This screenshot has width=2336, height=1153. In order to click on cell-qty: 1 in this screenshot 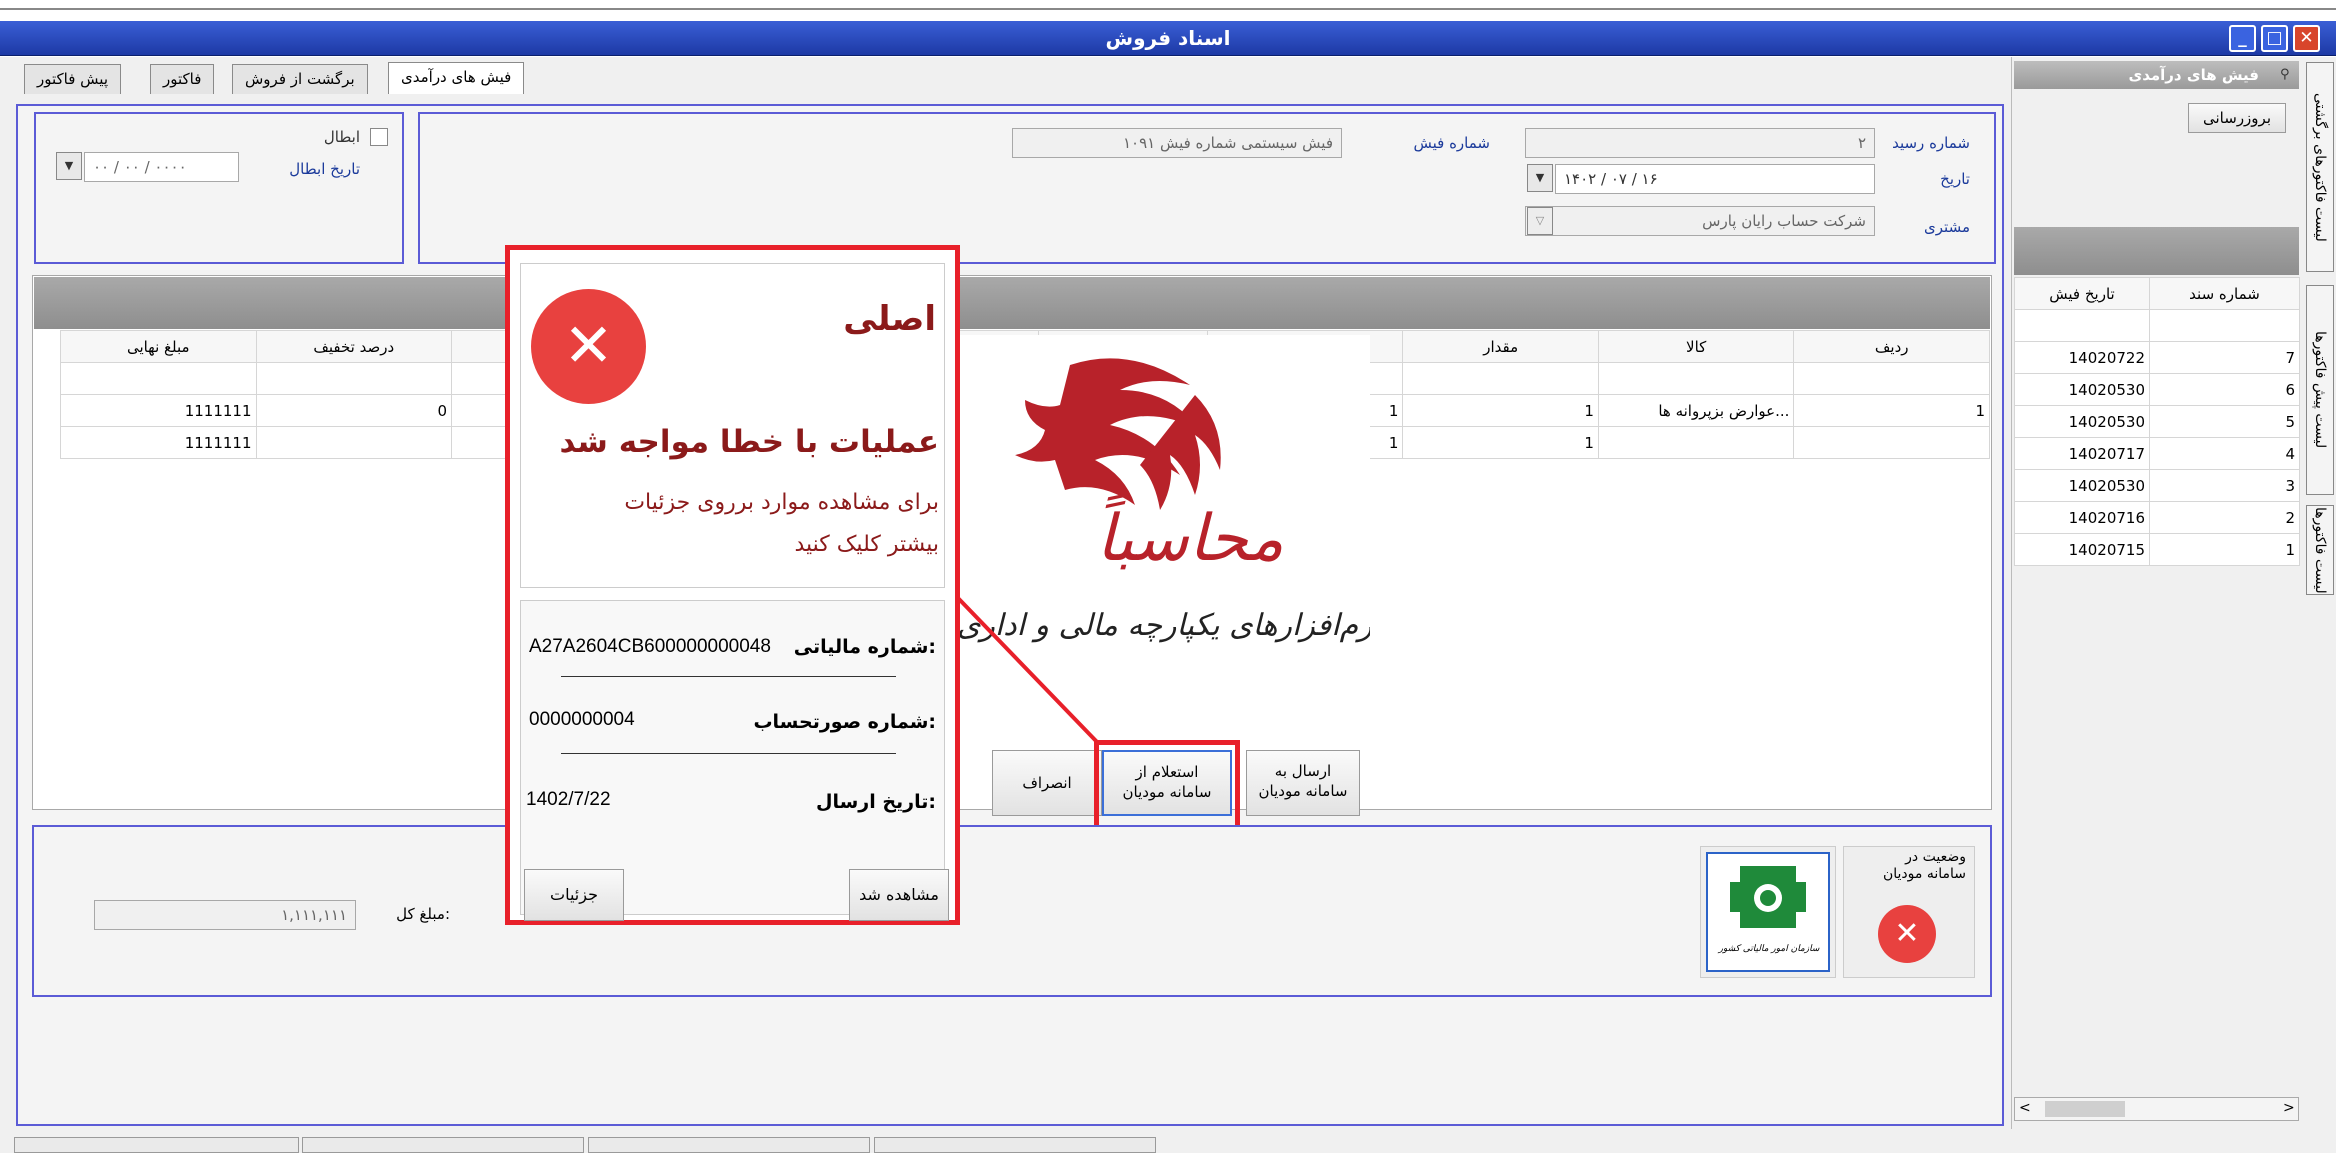, I will do `click(1500, 410)`.